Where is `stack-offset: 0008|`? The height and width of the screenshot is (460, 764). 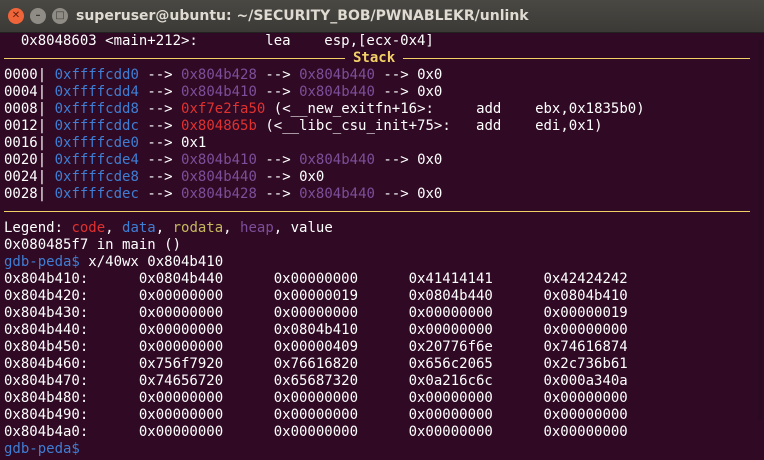
stack-offset: 0008| is located at coordinates (25, 109).